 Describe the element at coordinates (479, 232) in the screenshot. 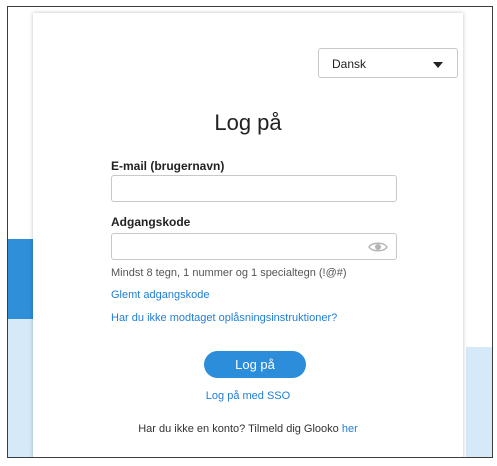

I see `background-right` at that location.